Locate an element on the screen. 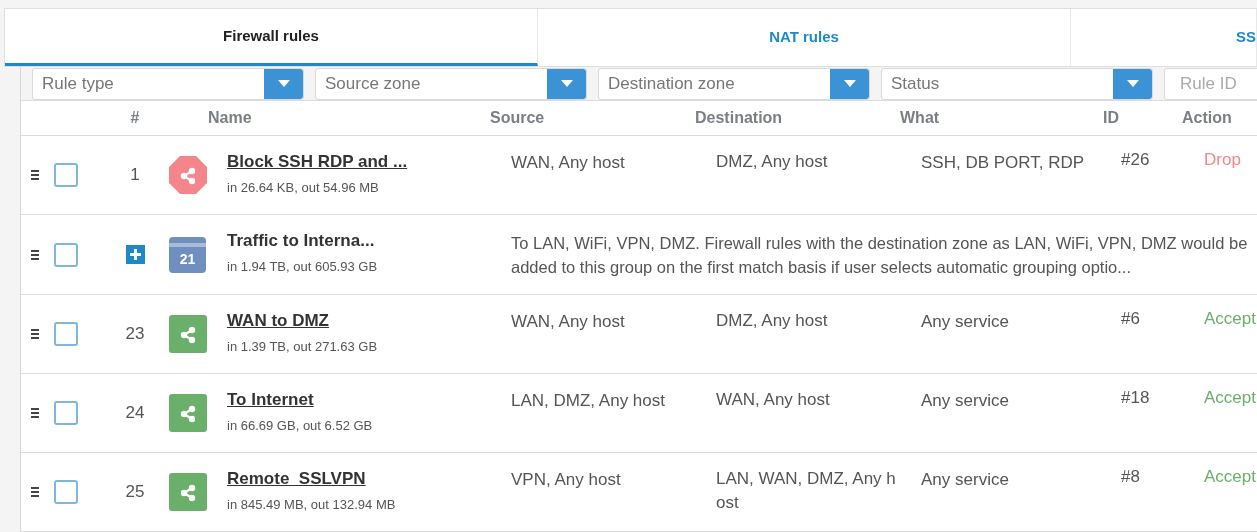 This screenshot has width=1257, height=532. rule-id: #8 is located at coordinates (1130, 476).